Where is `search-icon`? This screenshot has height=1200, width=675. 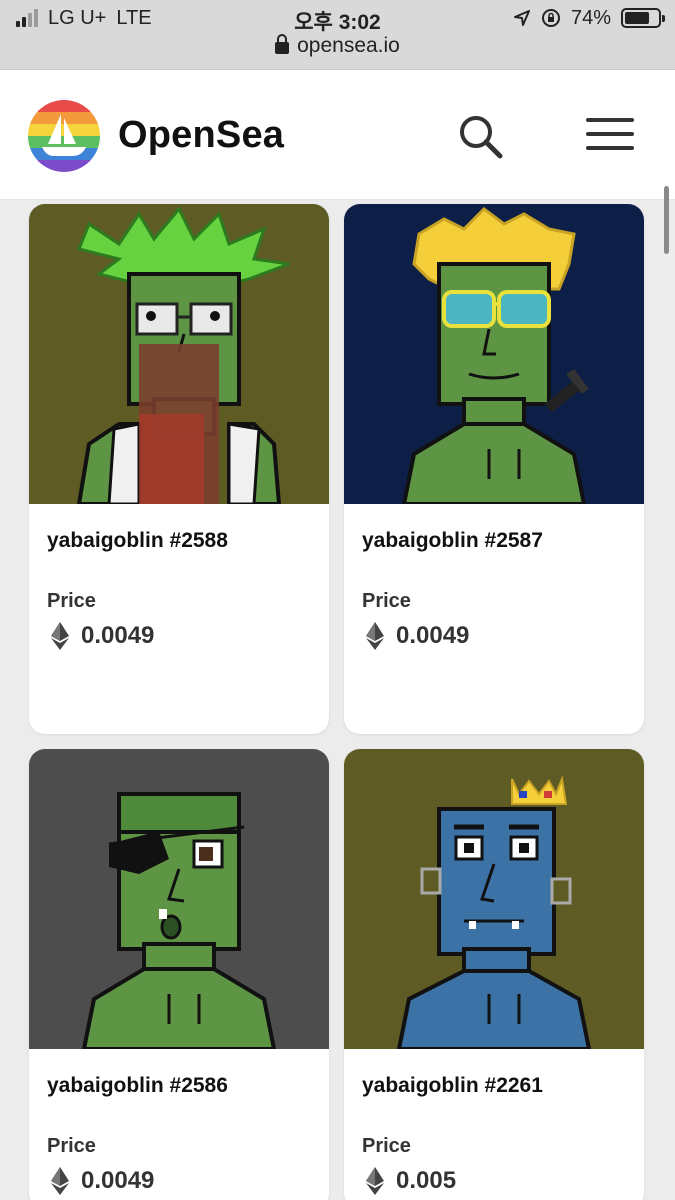 search-icon is located at coordinates (481, 137).